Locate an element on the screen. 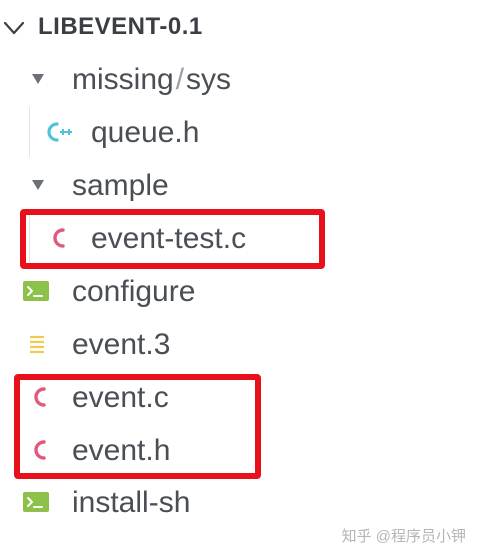 Image resolution: width=478 pixels, height=560 pixels. tree-item-file-event-test-c: event-test.c is located at coordinates (239, 238).